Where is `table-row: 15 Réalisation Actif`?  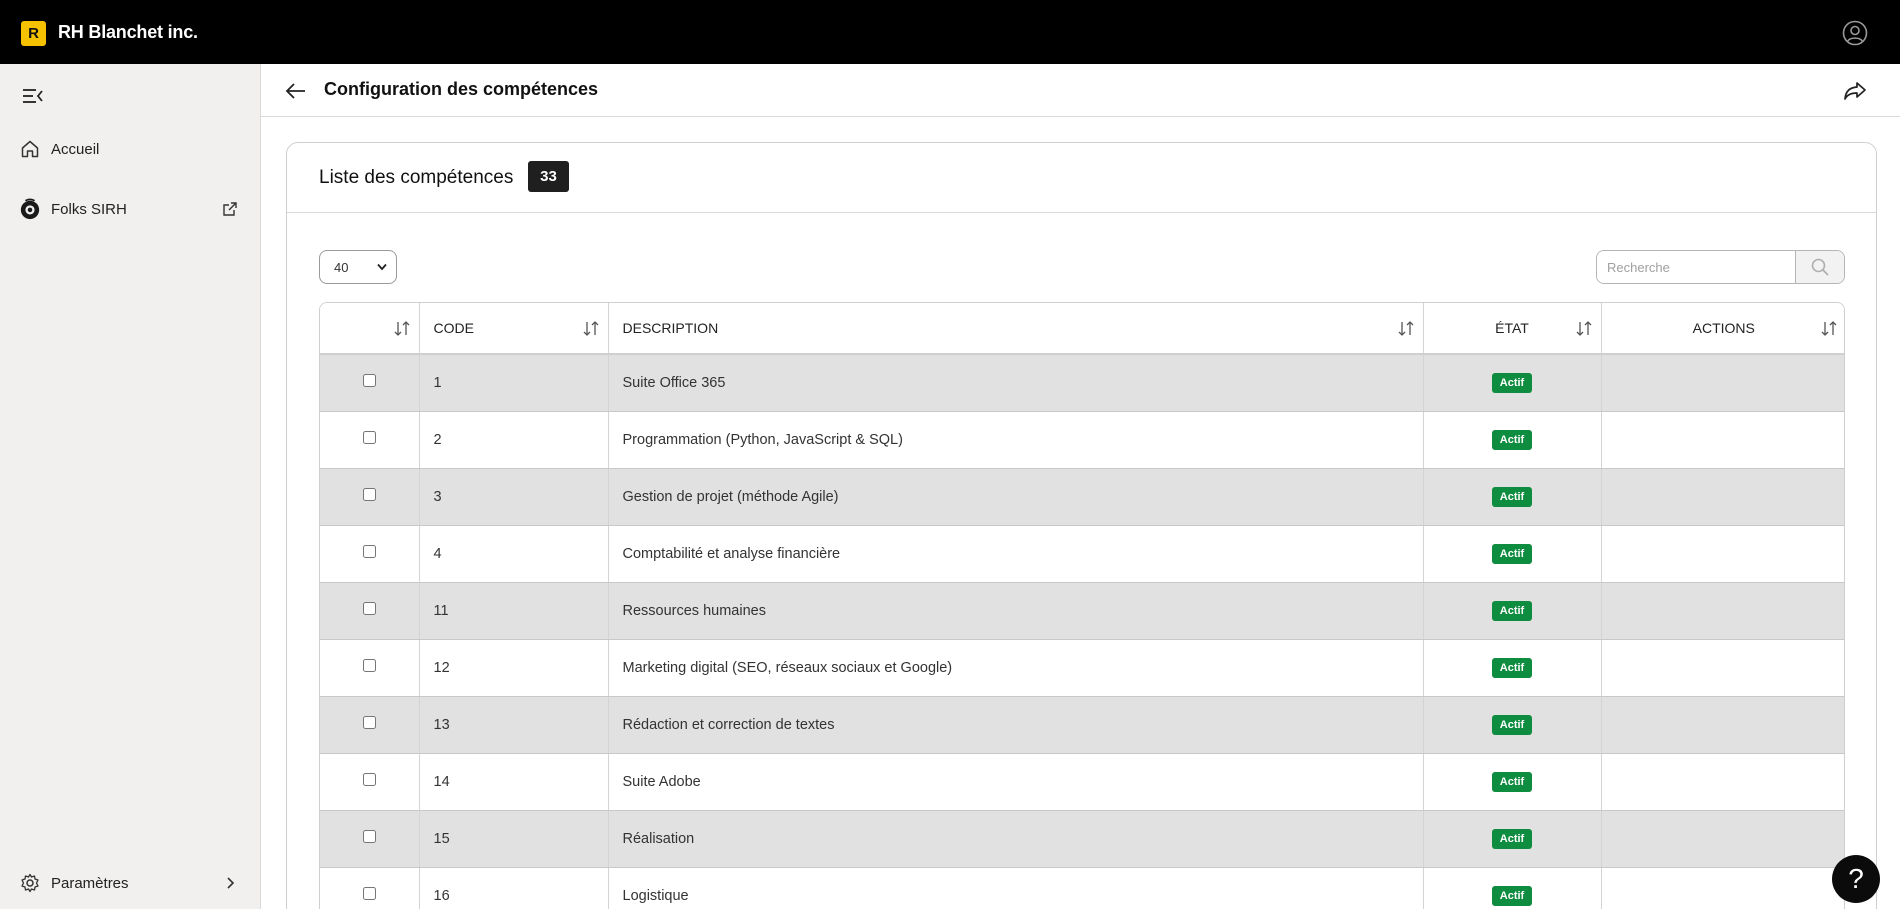 table-row: 15 Réalisation Actif is located at coordinates (1082, 839).